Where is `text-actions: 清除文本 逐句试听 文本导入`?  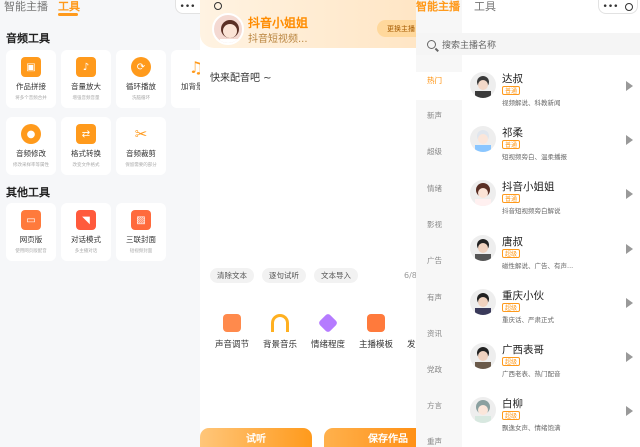 text-actions: 清除文本 逐句试听 文本导入 is located at coordinates (284, 275).